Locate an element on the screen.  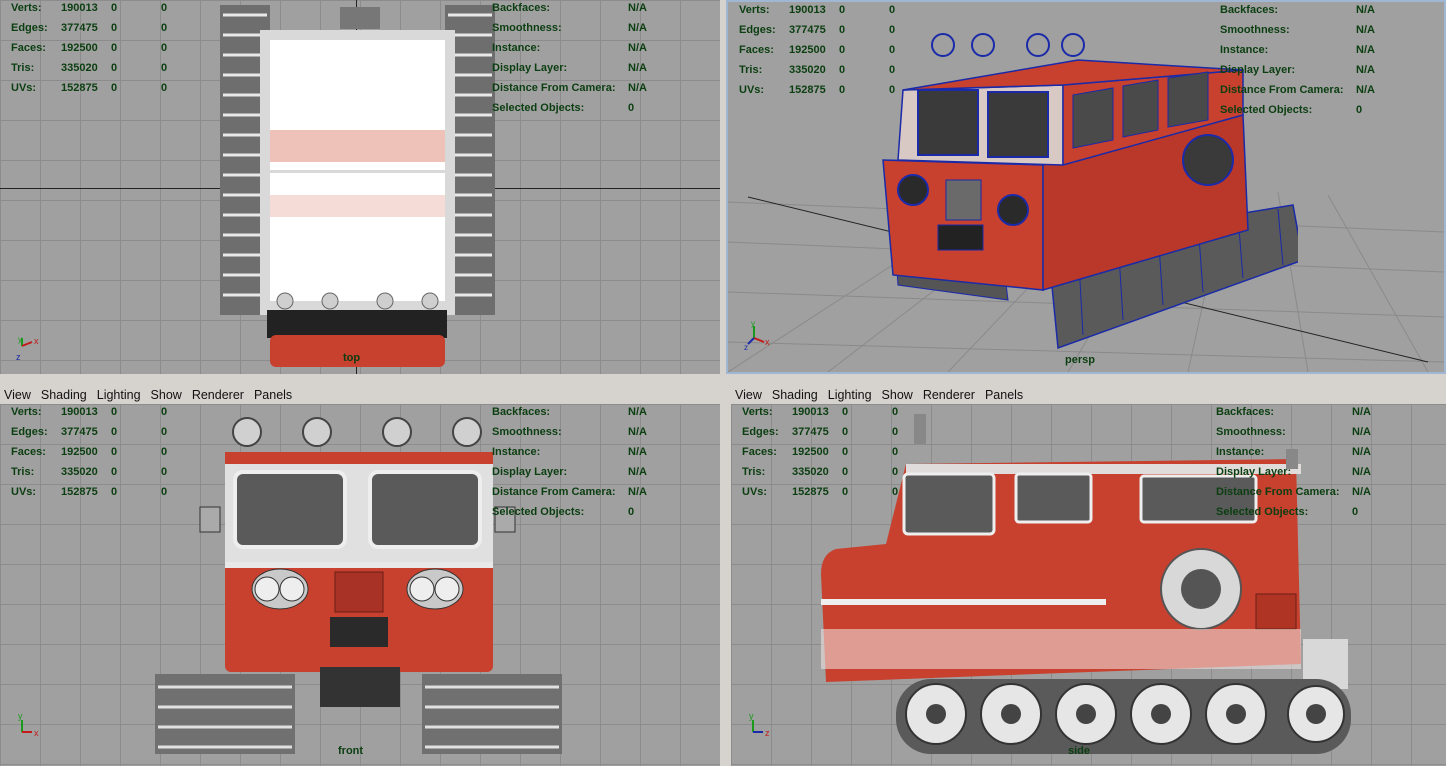
axis-gizmo-icon: y x z is located at coordinates (757, 335).